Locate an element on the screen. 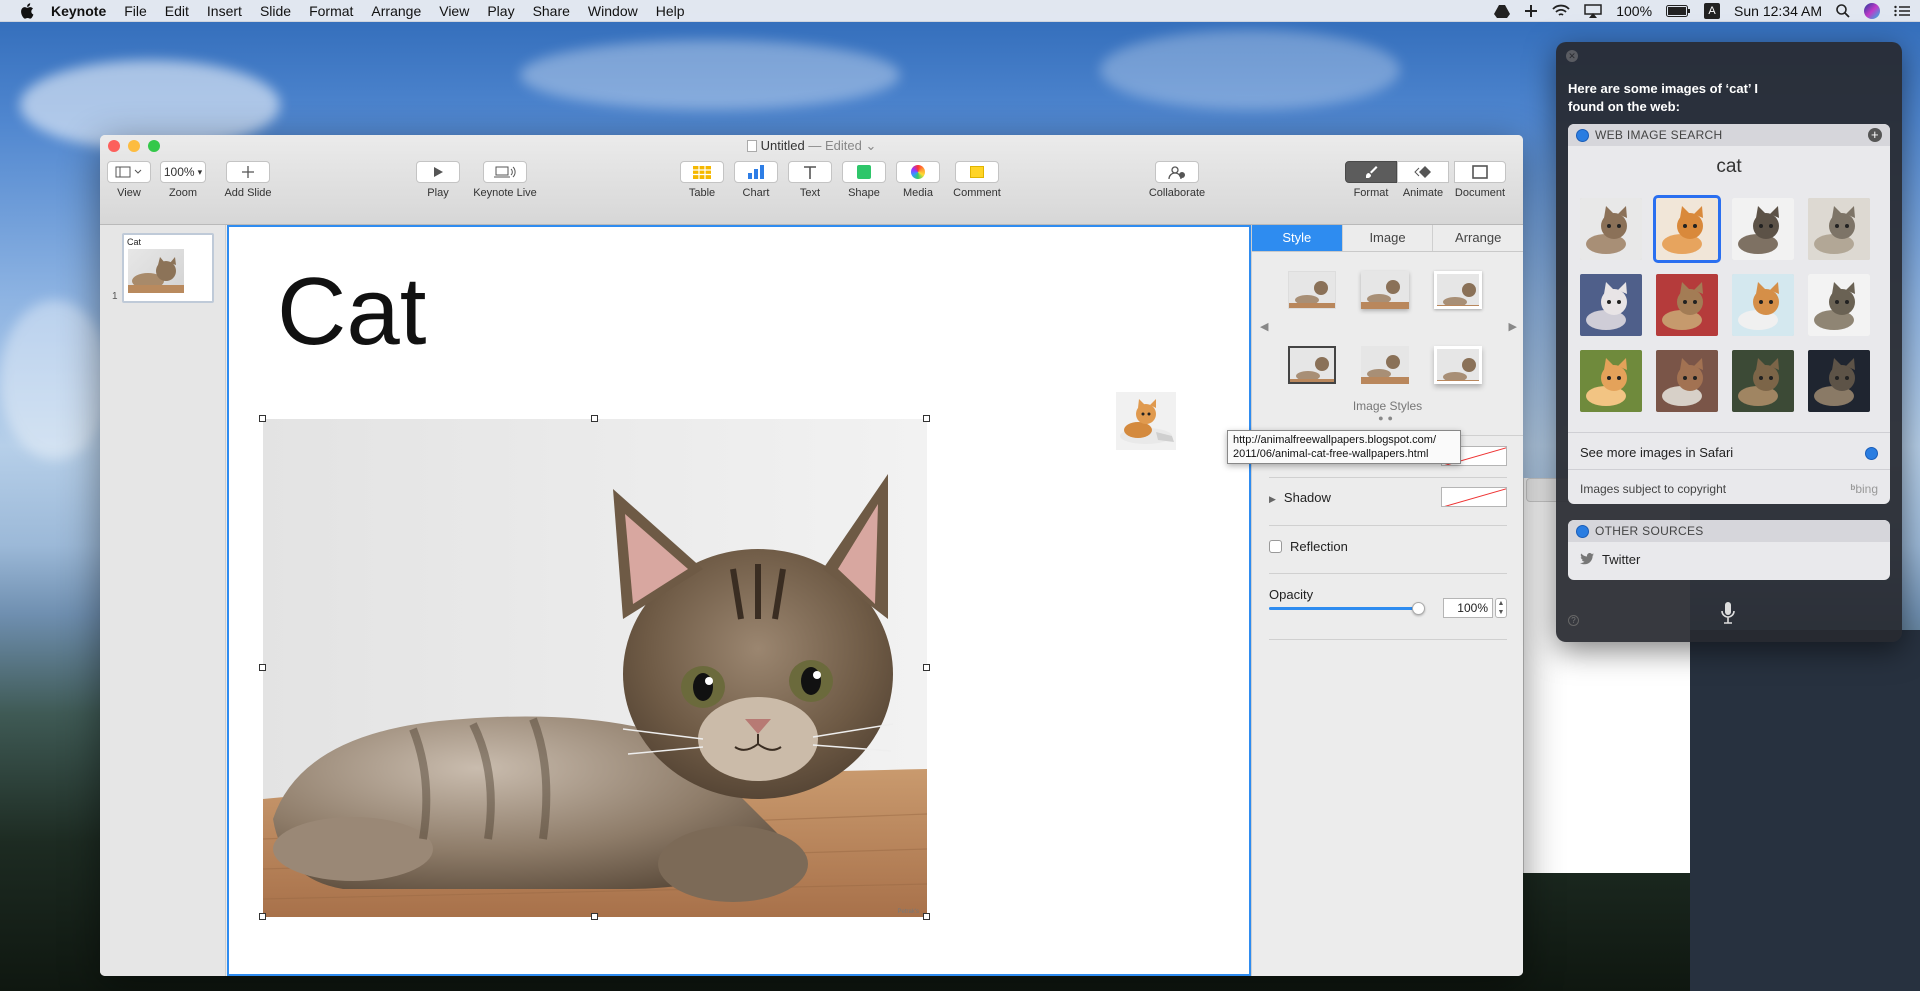 This screenshot has width=1920, height=991. safari-compass-icon is located at coordinates (1871, 453).